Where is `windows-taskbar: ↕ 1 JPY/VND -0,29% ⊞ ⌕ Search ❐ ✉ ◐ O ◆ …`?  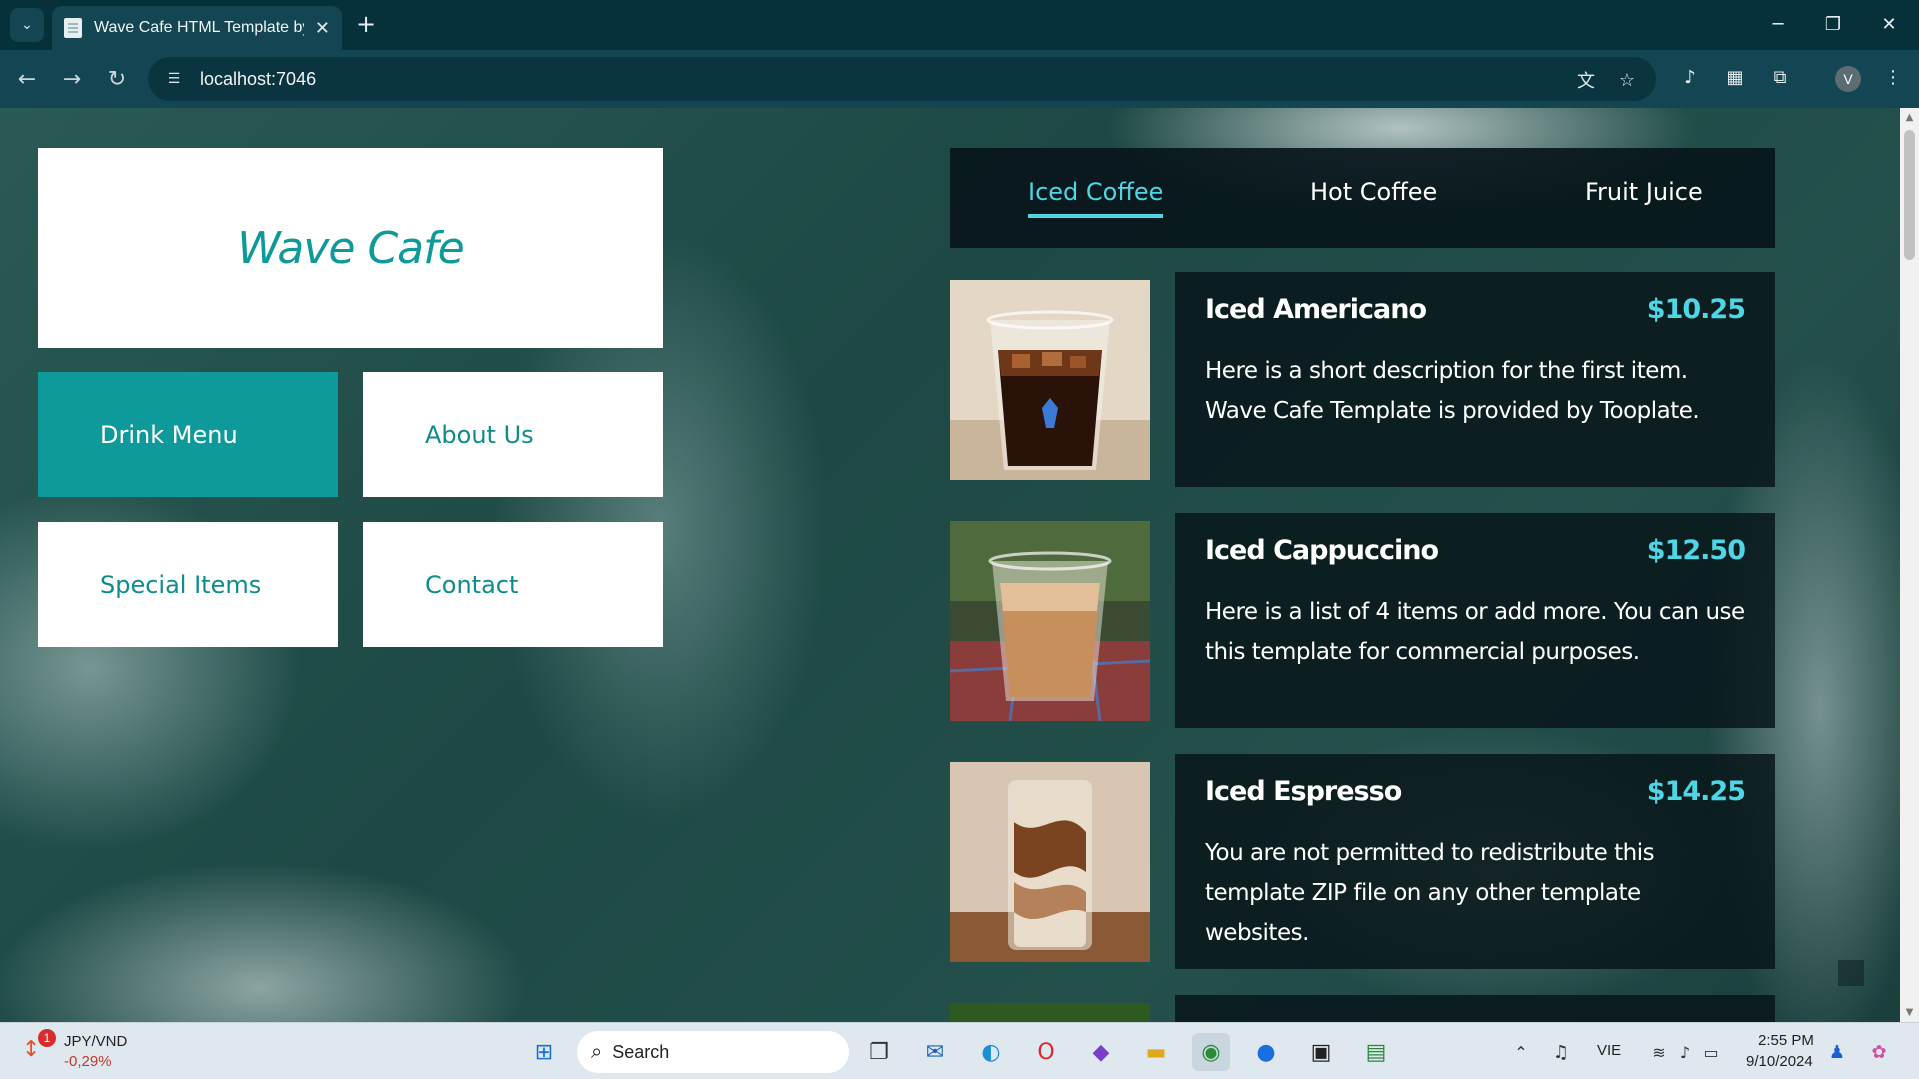
windows-taskbar: ↕ 1 JPY/VND -0,29% ⊞ ⌕ Search ❐ ✉ ◐ O ◆ … is located at coordinates (959, 1050).